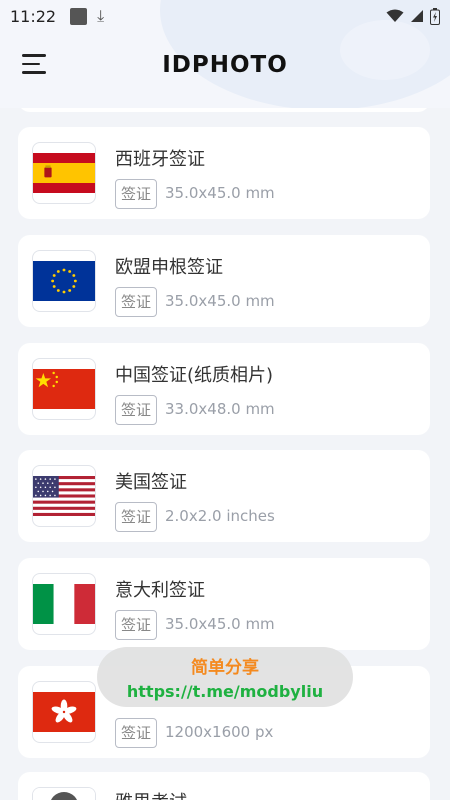 This screenshot has height=800, width=450. I want to click on toast-link: https://t.me/modbyliu, so click(225, 691).